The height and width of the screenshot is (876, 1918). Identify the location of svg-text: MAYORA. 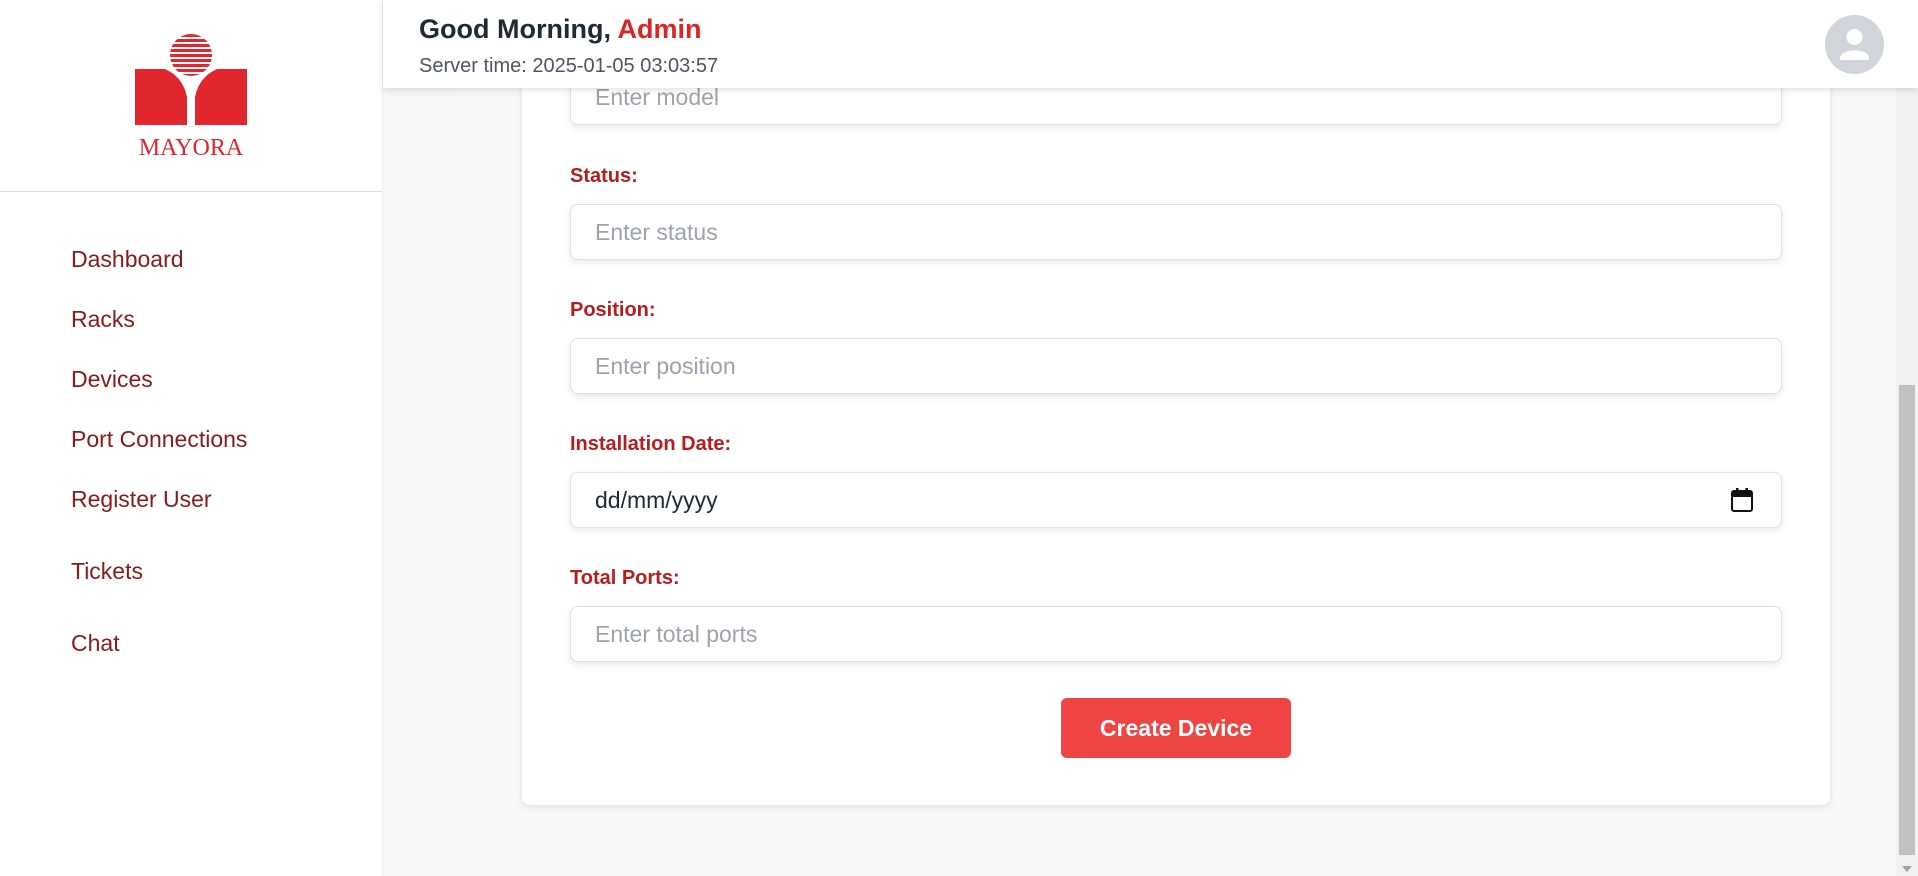
(191, 146).